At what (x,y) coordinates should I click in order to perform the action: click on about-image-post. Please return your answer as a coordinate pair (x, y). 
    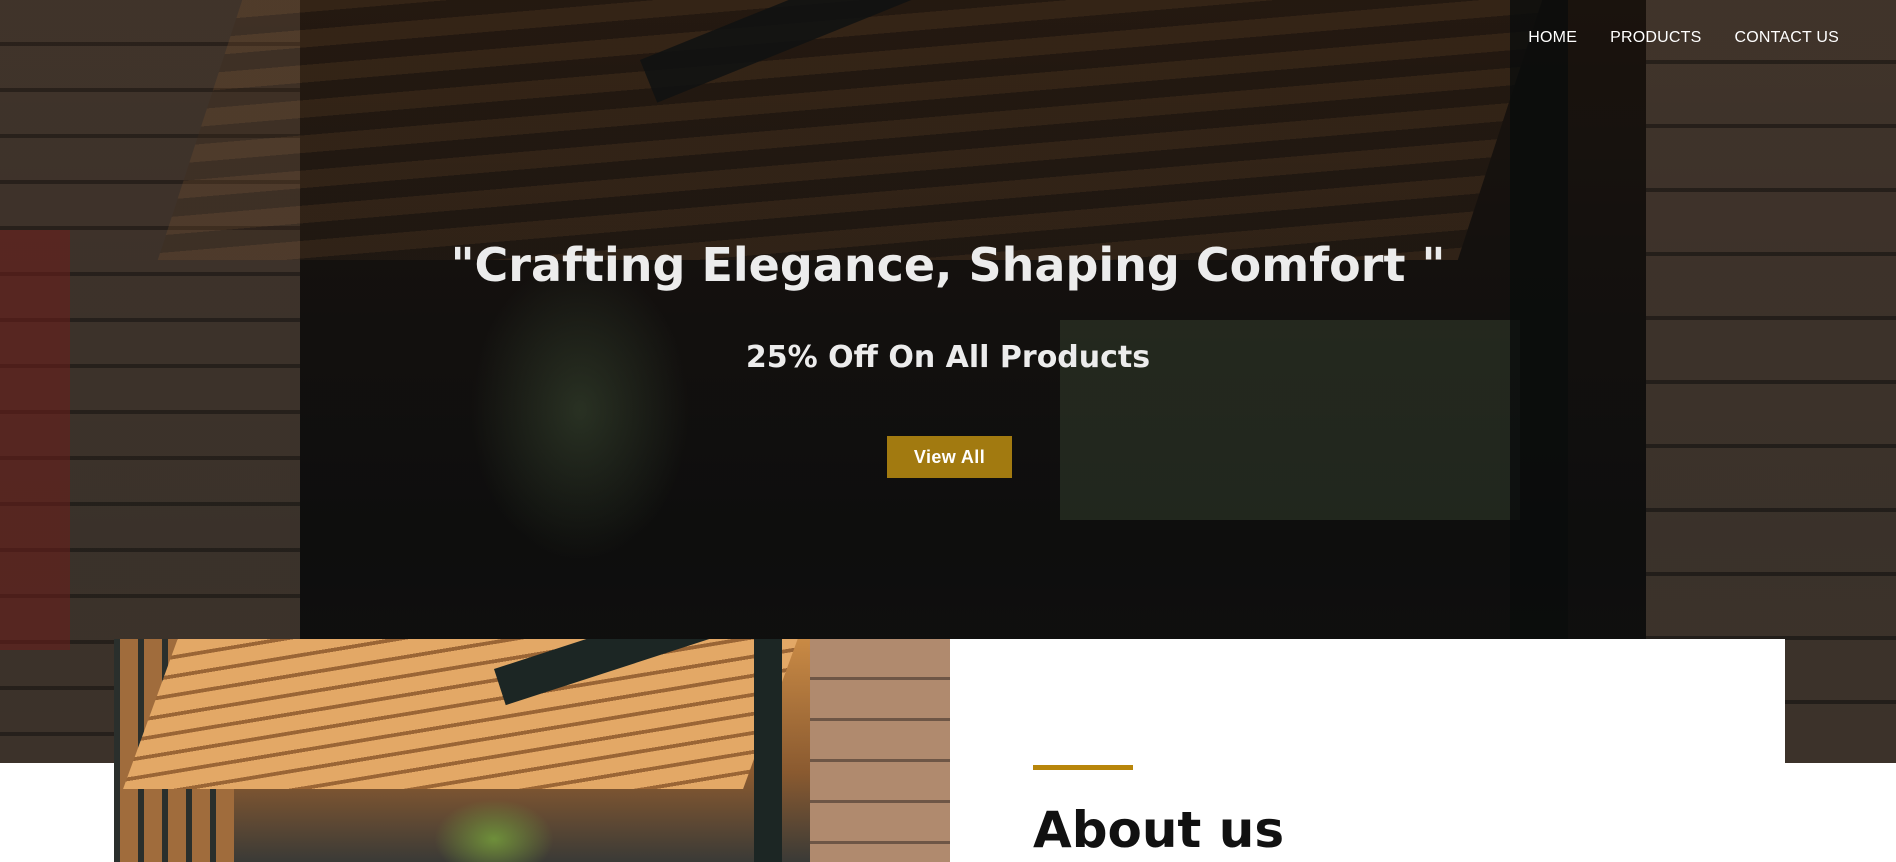
    Looking at the image, I should click on (768, 750).